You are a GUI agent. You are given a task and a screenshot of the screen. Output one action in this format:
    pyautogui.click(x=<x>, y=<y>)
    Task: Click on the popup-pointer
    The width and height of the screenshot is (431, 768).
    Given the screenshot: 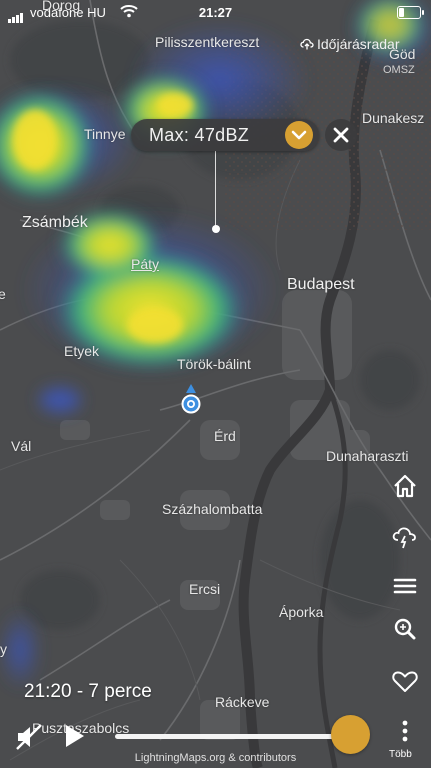 What is the action you would take?
    pyautogui.click(x=215, y=190)
    